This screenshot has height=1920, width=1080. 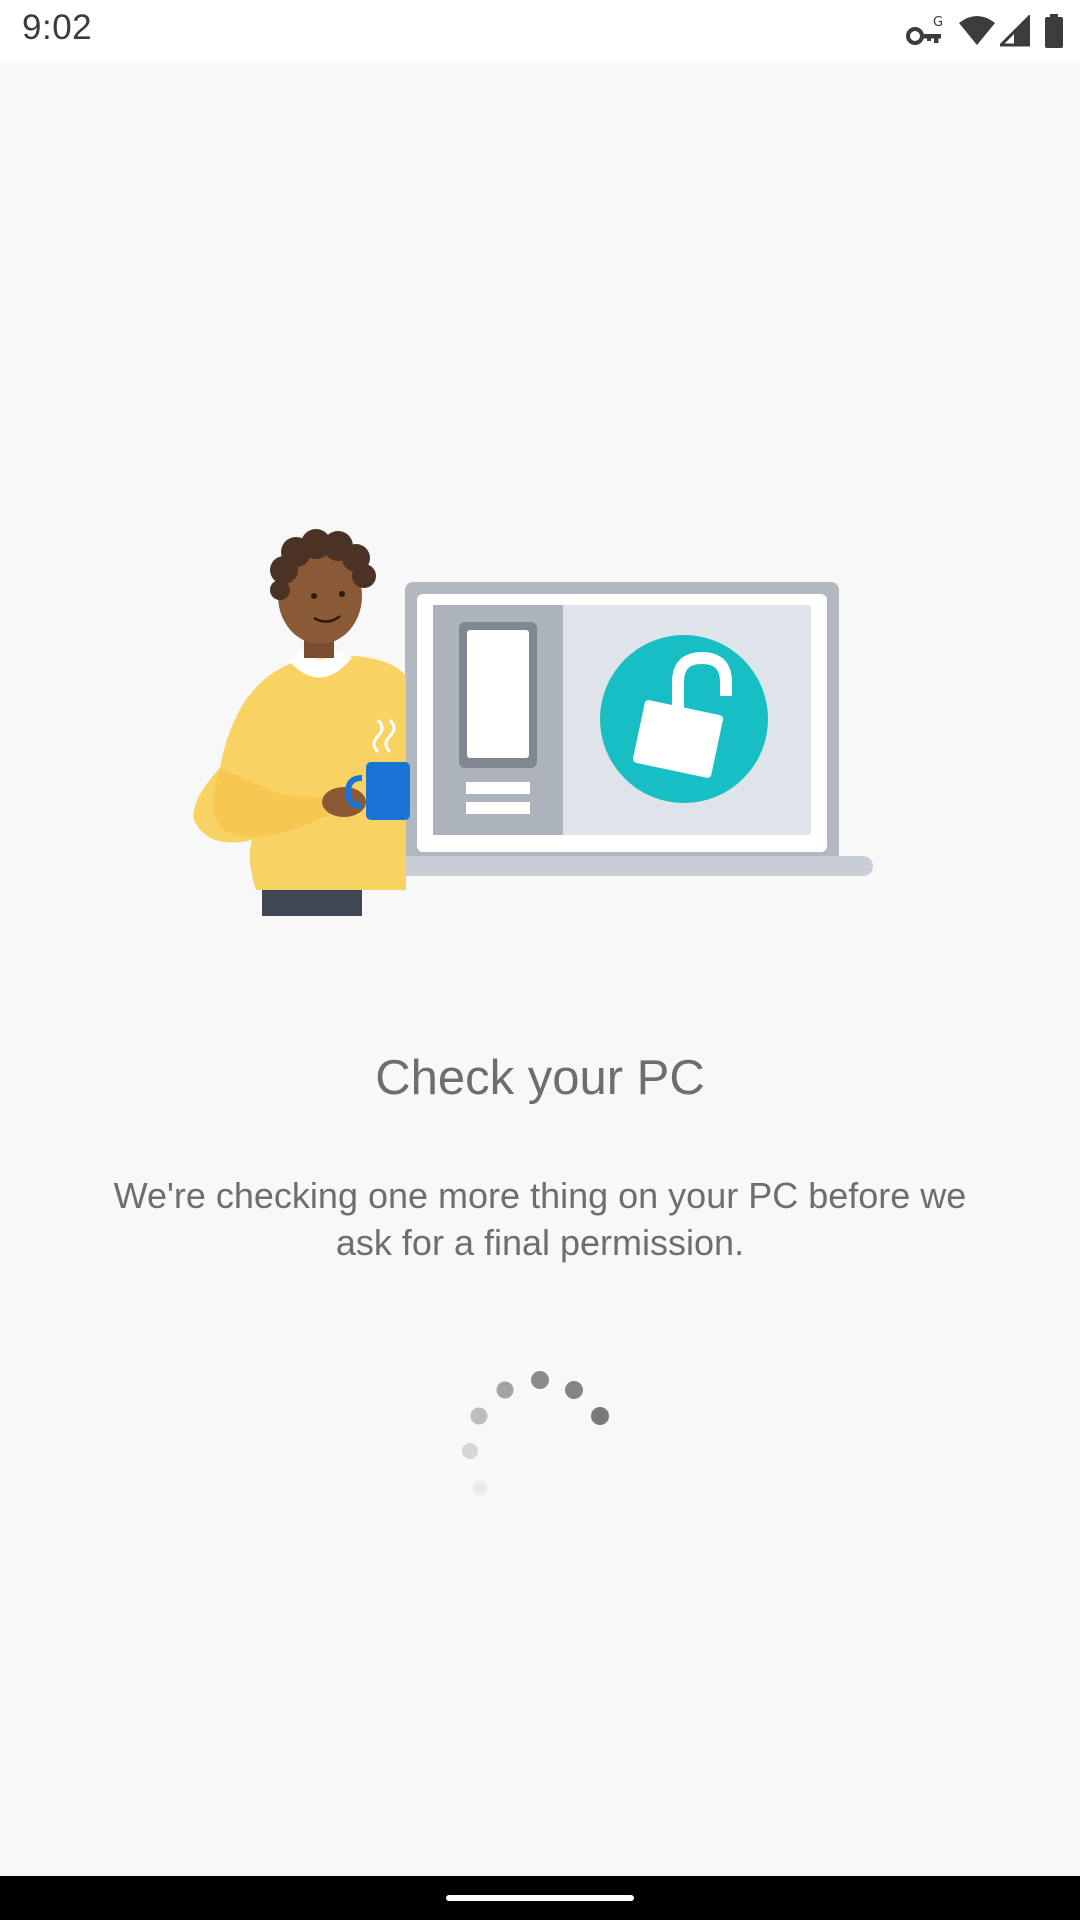 What do you see at coordinates (299, 722) in the screenshot?
I see `person-icon` at bounding box center [299, 722].